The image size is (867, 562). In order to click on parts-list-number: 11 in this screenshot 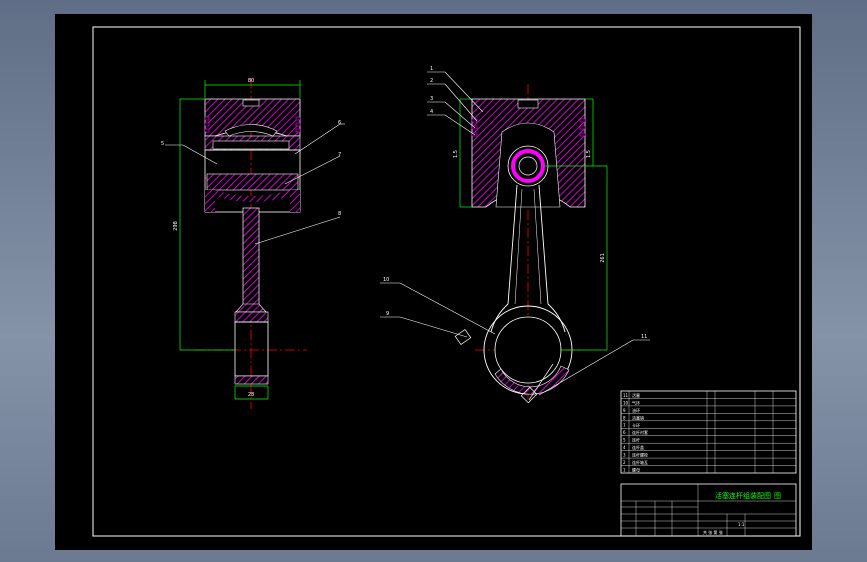, I will do `click(626, 395)`.